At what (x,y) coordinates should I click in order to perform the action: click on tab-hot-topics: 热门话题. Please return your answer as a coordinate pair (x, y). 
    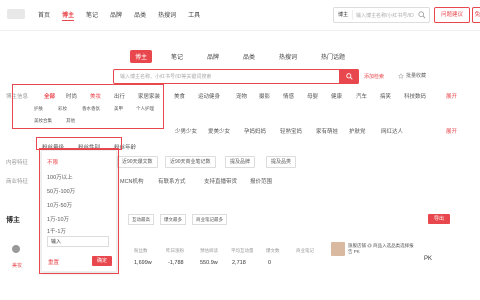
    Looking at the image, I should click on (333, 56).